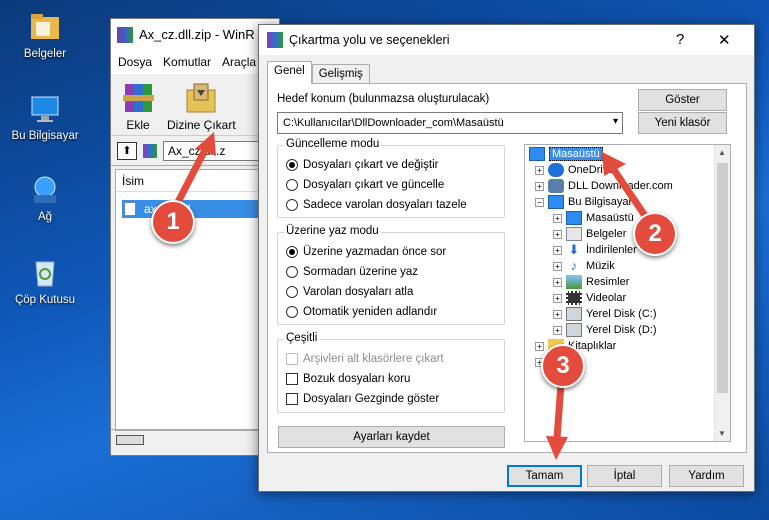 The height and width of the screenshot is (520, 769). Describe the element at coordinates (706, 476) in the screenshot. I see `help-button: Yardım` at that location.